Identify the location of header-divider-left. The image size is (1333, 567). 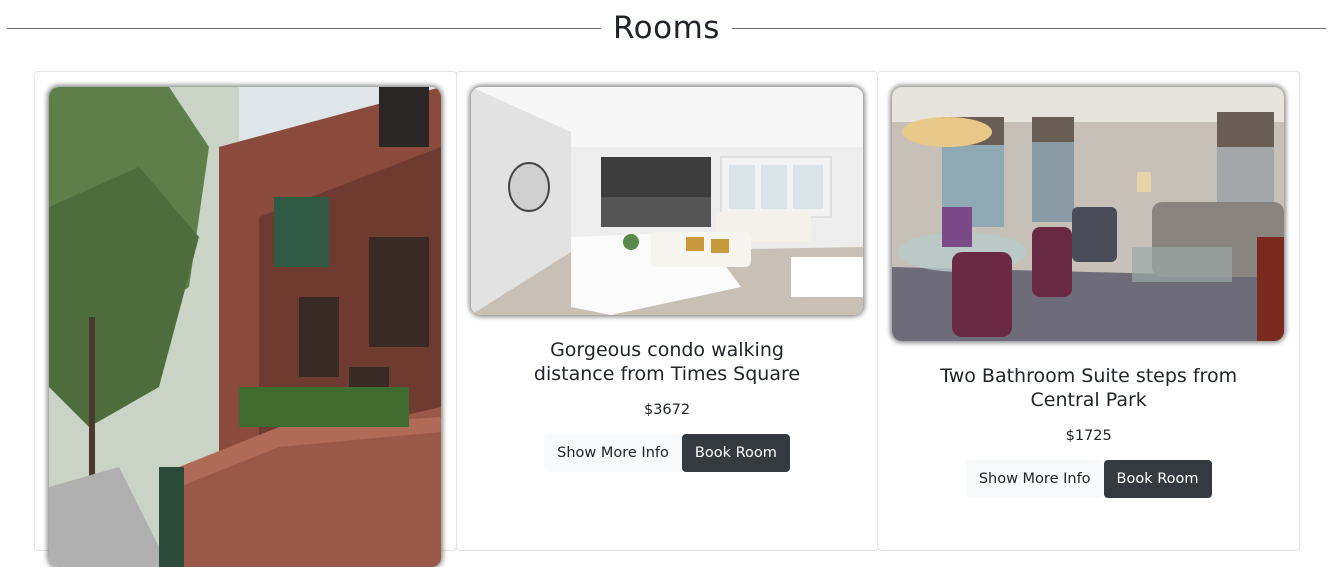
(304, 28).